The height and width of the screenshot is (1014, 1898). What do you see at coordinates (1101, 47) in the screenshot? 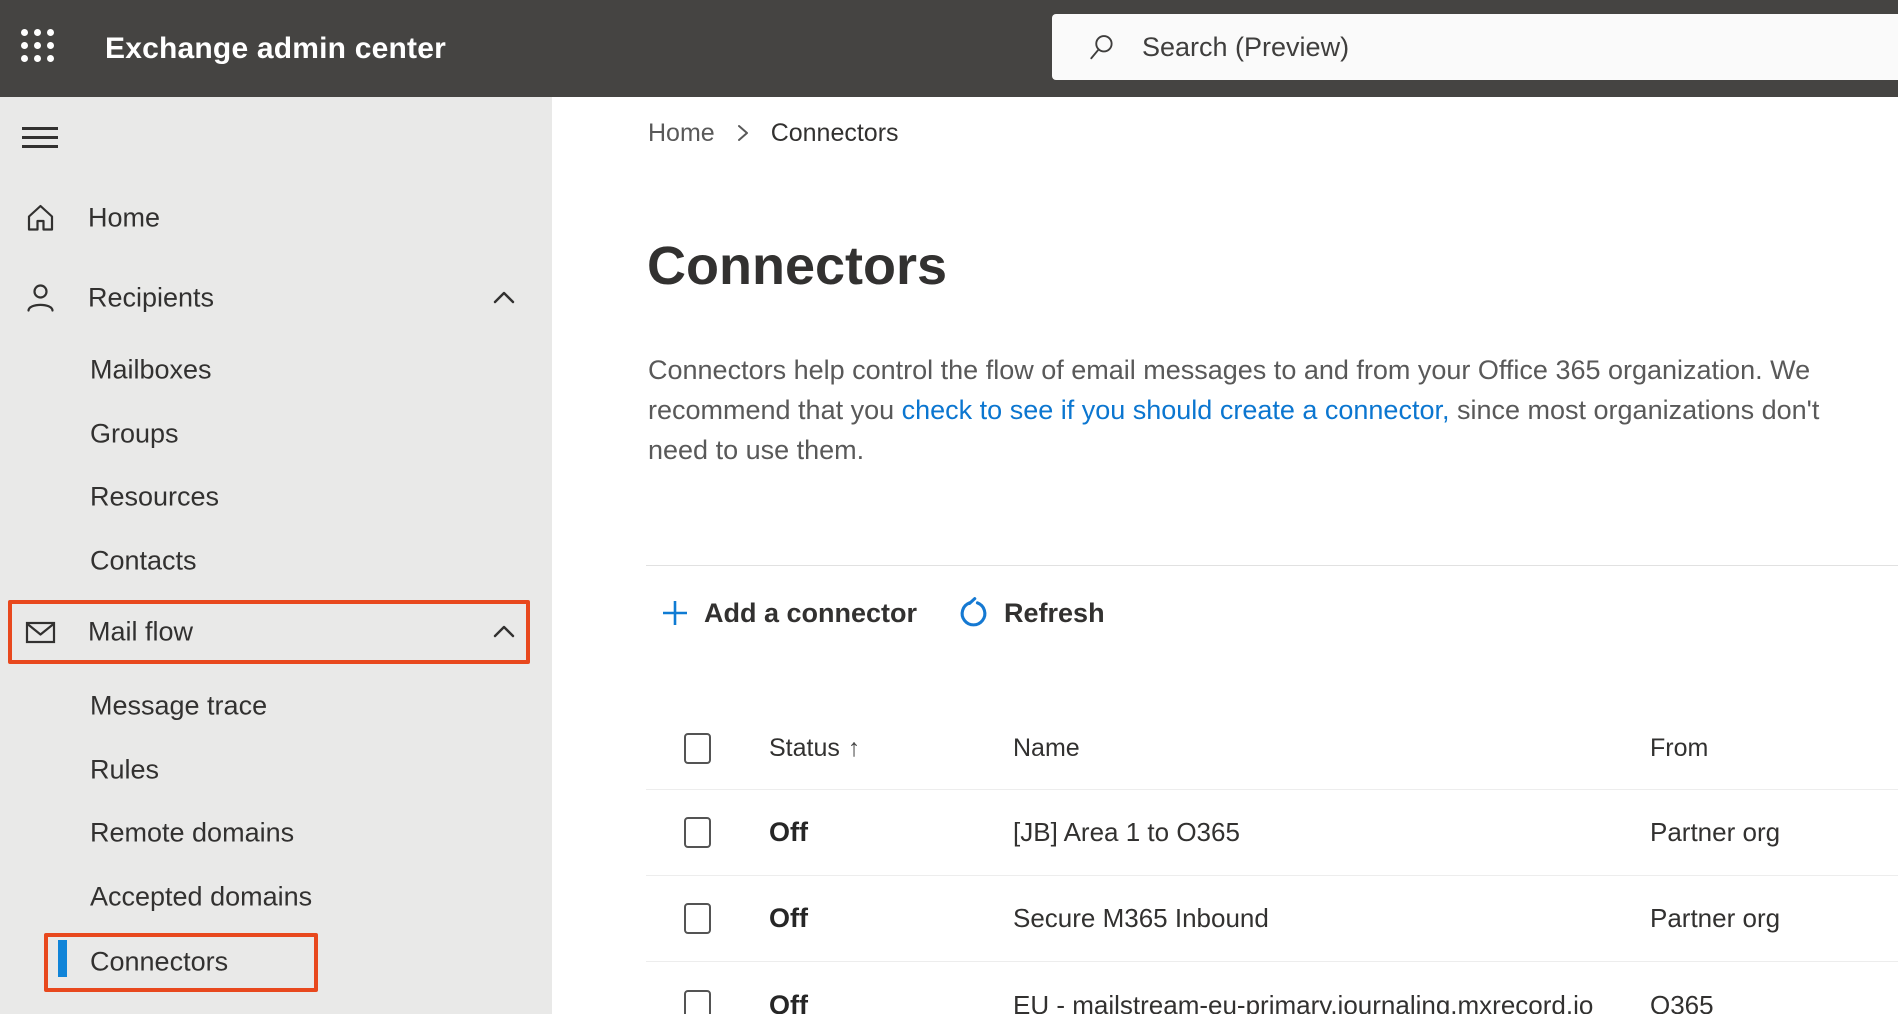
I see `search-icon` at bounding box center [1101, 47].